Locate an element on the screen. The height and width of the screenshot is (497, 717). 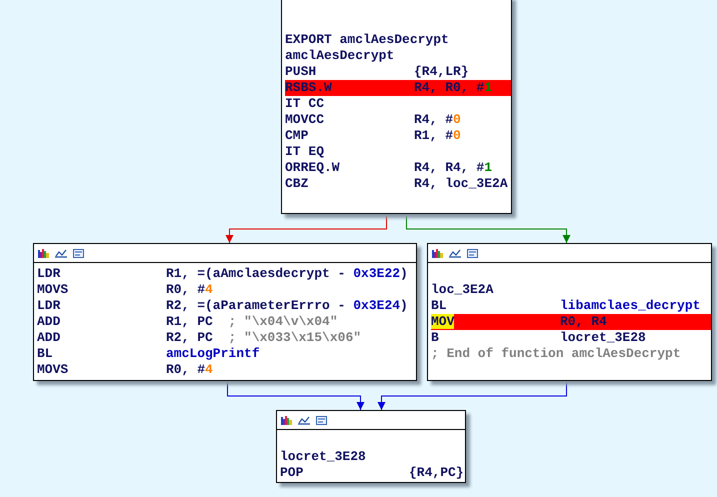
code-block: LDR R1, =(aAmclaesdecrypt - 0x3E22) MOVS R0, #4 LDR R2, =(aParameterErrro - 0x3E24) ADD R1, PC ; "\x04\v\x04" ADD R2, PC ; "\x033\x15\x06" BL amcLogPrintf MOVS R0, #4 is located at coordinates (225, 312).